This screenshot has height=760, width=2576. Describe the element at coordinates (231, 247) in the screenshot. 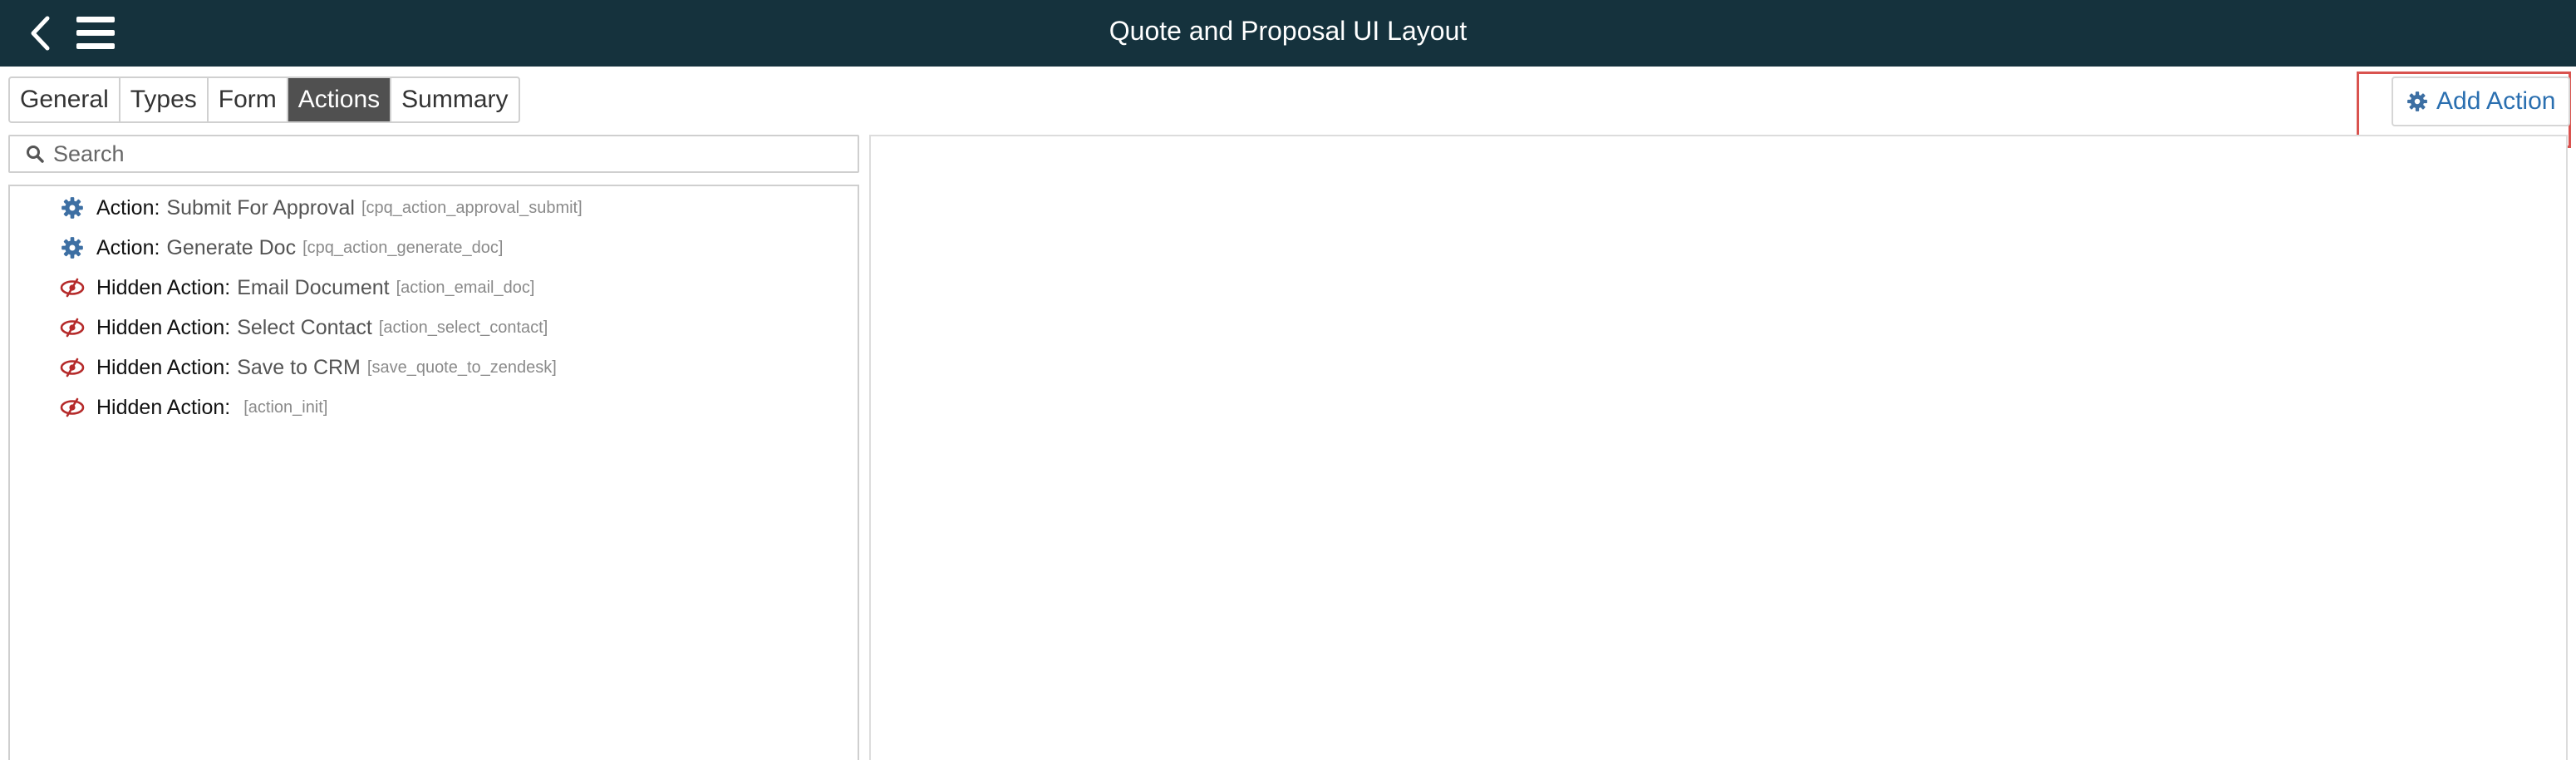

I see `action-name: Generate Doc` at that location.